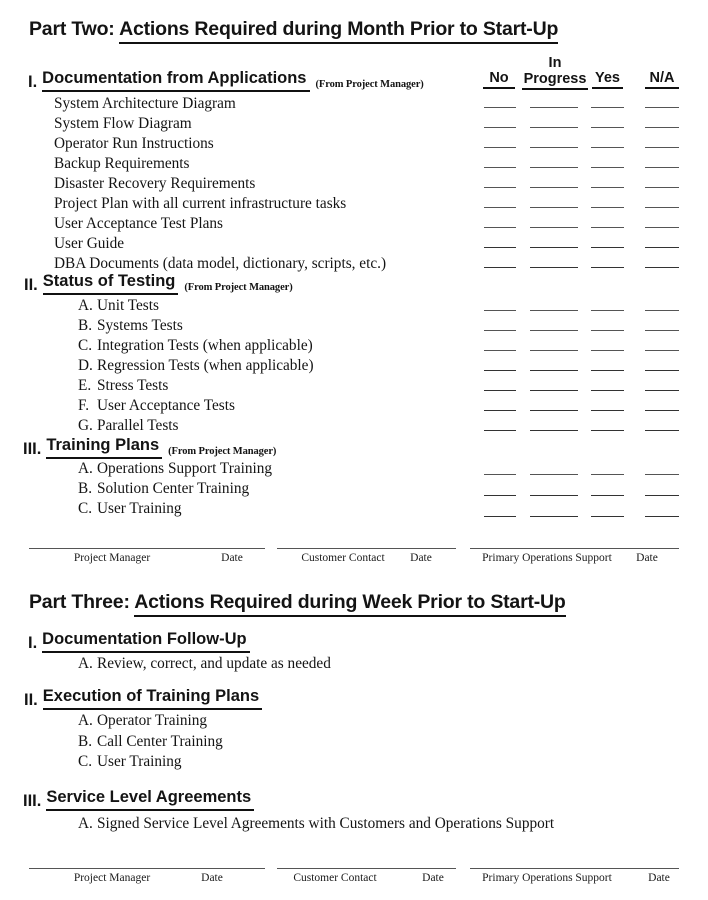 This screenshot has width=708, height=900. I want to click on section-heading-p3-II: II. Execution of Training Plans, so click(143, 698).